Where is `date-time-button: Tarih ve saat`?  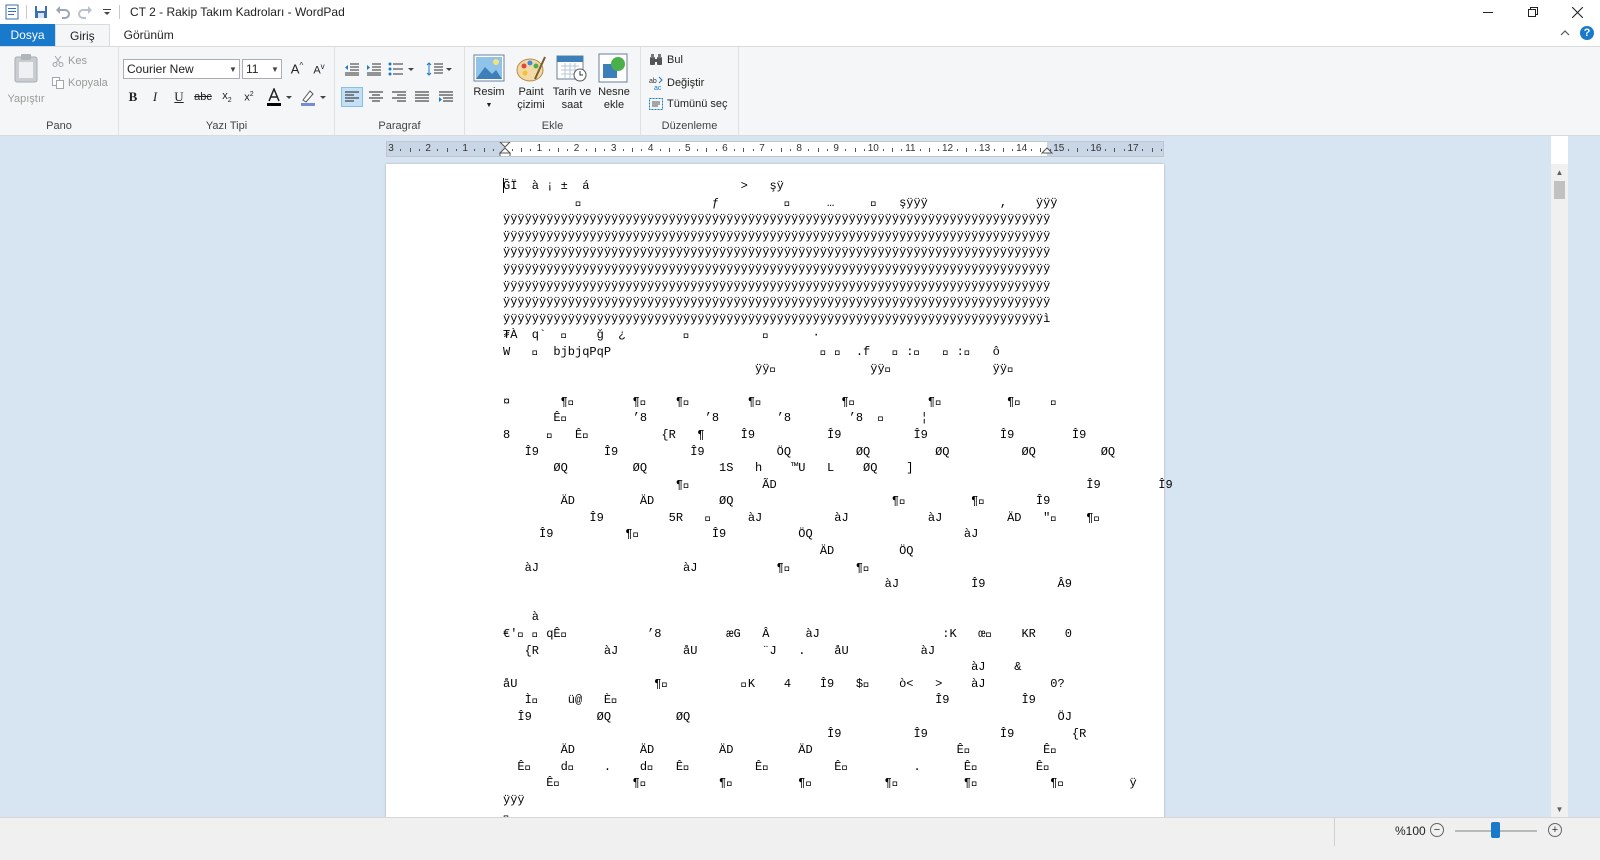
date-time-button: Tarih ve saat is located at coordinates (572, 82).